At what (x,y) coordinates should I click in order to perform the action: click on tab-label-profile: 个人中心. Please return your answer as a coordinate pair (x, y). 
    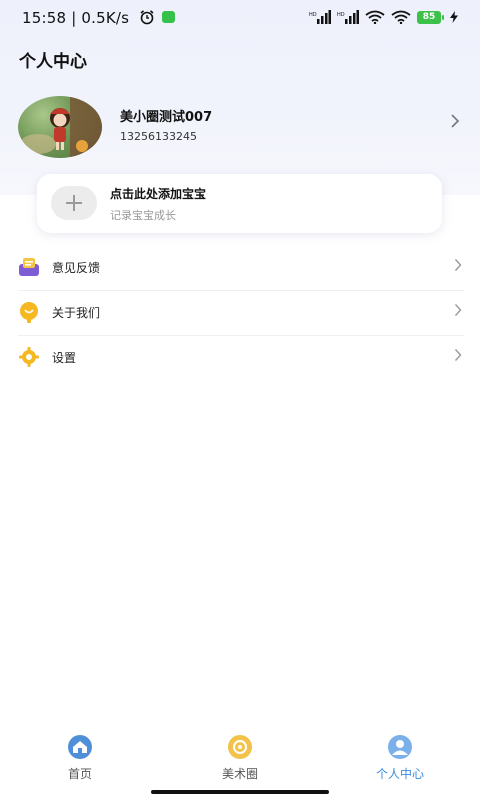
    Looking at the image, I should click on (399, 774).